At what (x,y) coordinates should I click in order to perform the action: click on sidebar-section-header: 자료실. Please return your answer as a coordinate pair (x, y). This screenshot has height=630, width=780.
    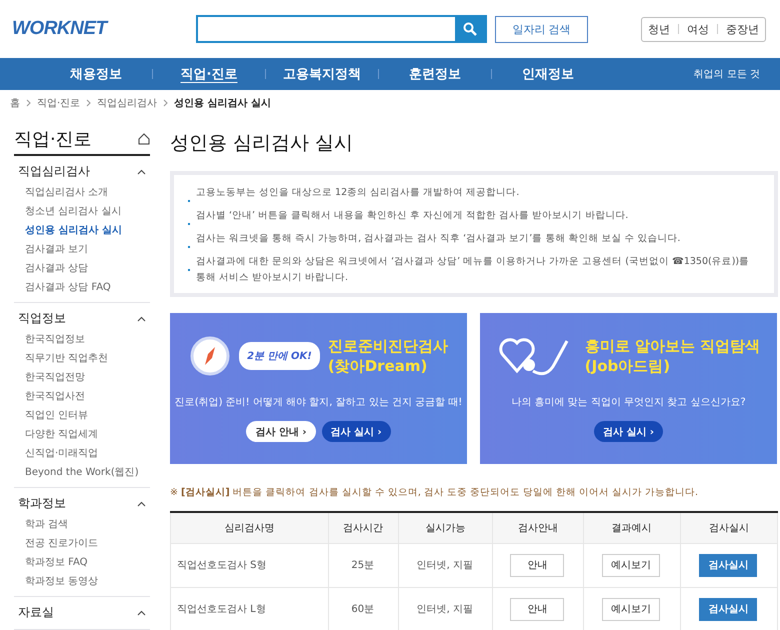
    Looking at the image, I should click on (82, 610).